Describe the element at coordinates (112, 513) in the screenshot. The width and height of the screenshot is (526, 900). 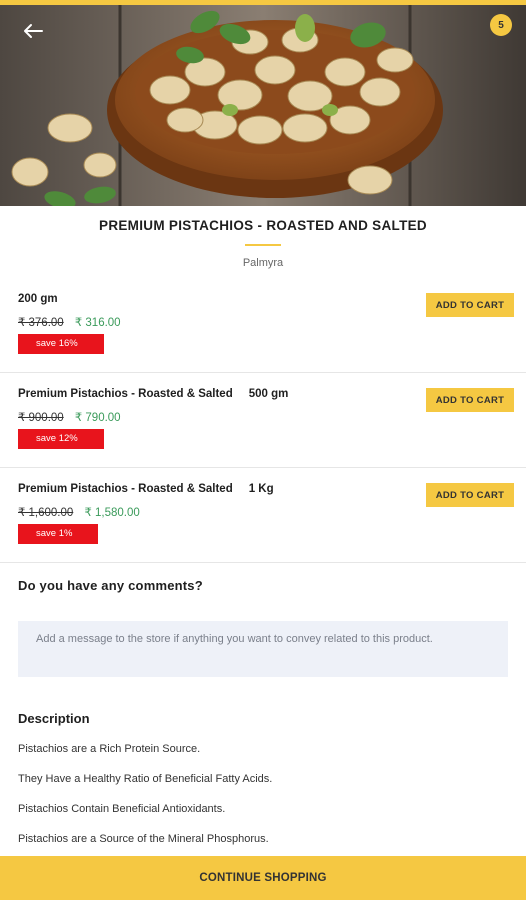
I see `new-price: ₹ 1,580.00` at that location.